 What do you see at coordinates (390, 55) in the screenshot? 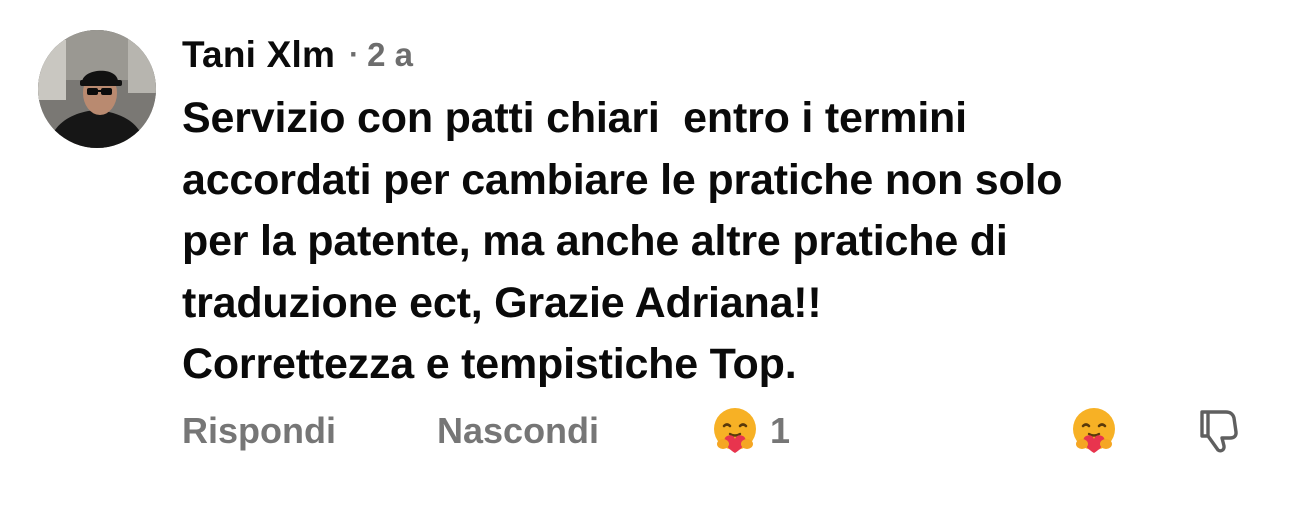
I see `timestamp: 2 a` at bounding box center [390, 55].